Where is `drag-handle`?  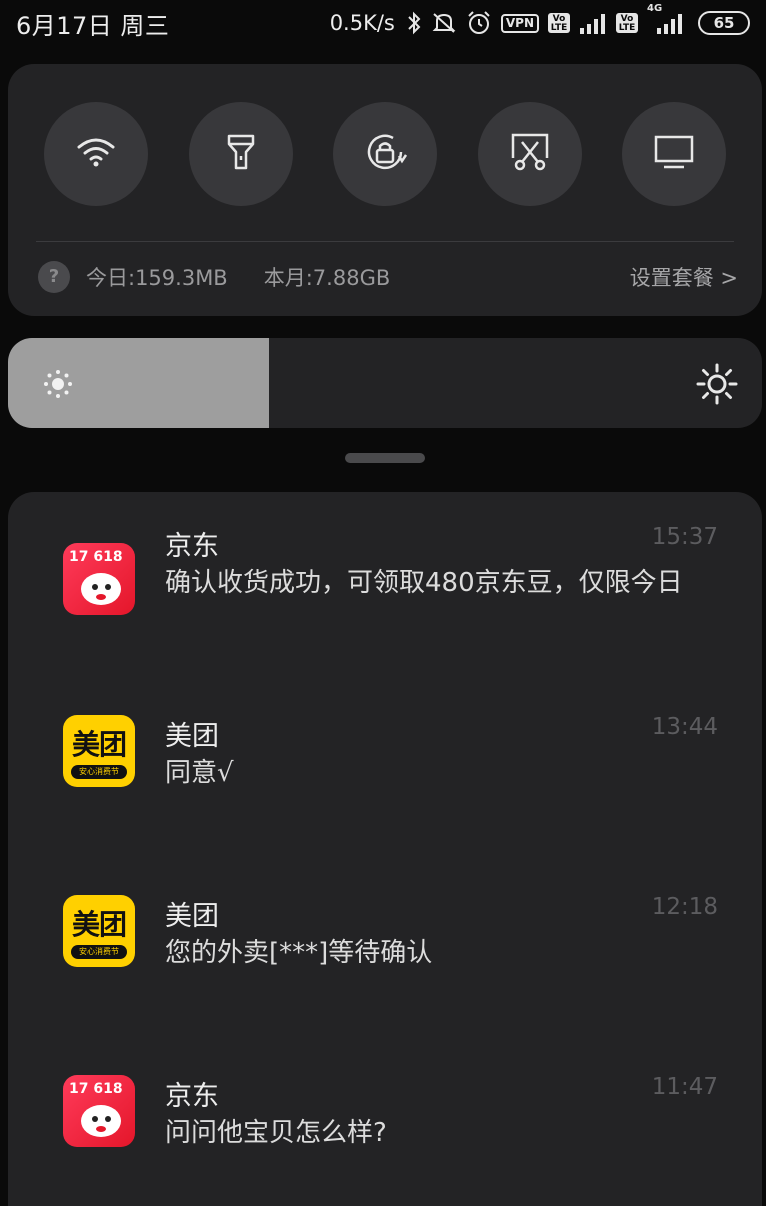 drag-handle is located at coordinates (385, 458).